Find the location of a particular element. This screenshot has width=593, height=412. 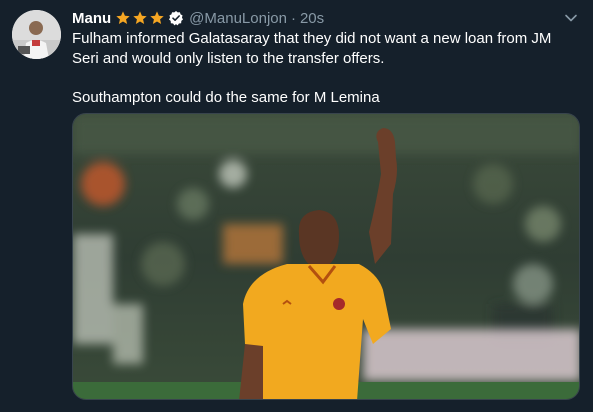

chevron-down-icon is located at coordinates (571, 18).